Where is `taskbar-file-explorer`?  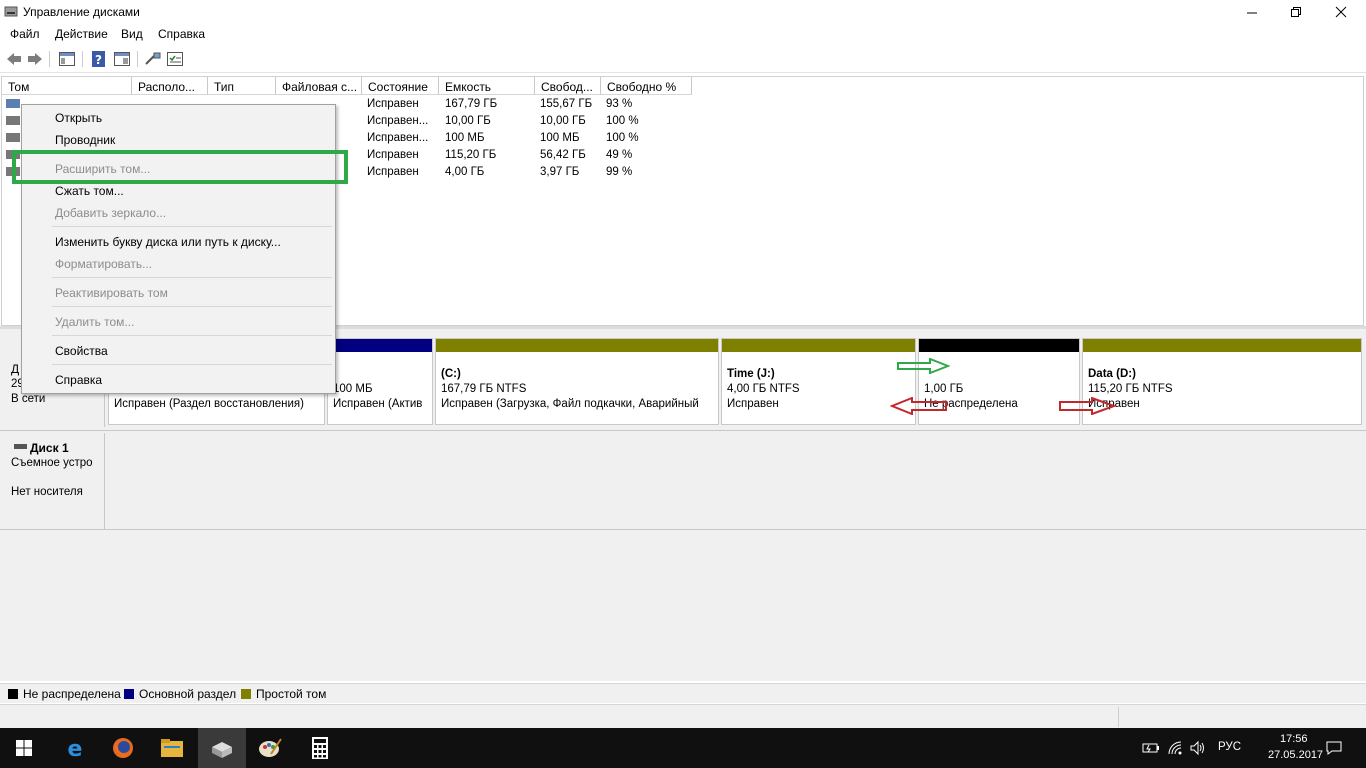 taskbar-file-explorer is located at coordinates (172, 748).